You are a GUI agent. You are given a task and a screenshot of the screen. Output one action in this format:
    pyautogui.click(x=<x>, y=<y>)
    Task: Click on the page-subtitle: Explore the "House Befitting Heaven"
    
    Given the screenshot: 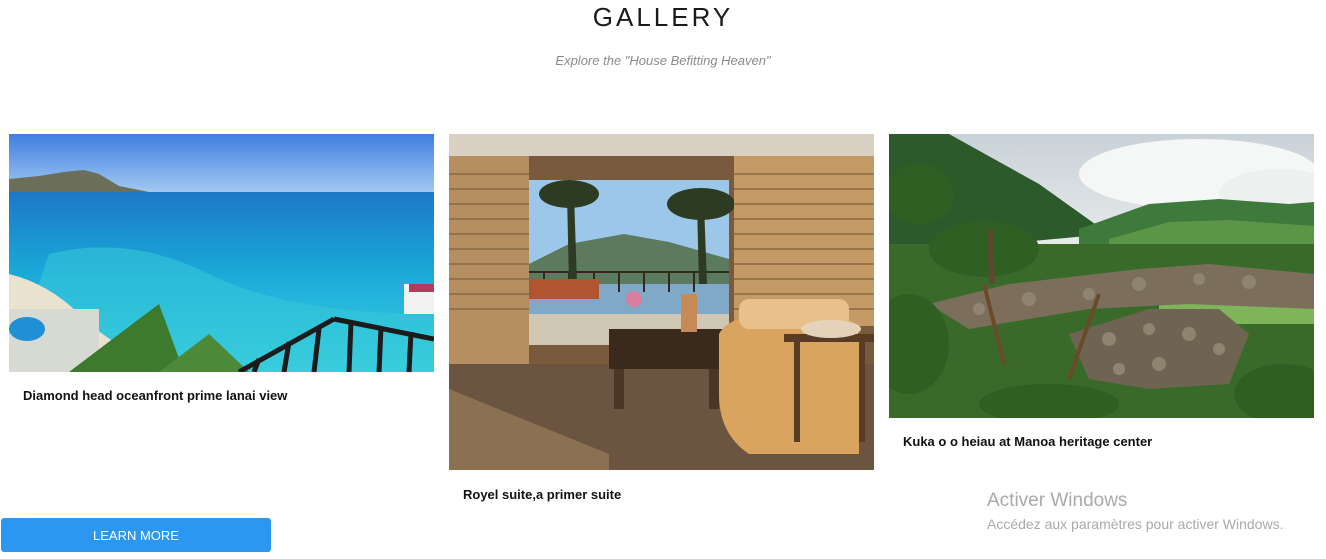 What is the action you would take?
    pyautogui.click(x=663, y=60)
    